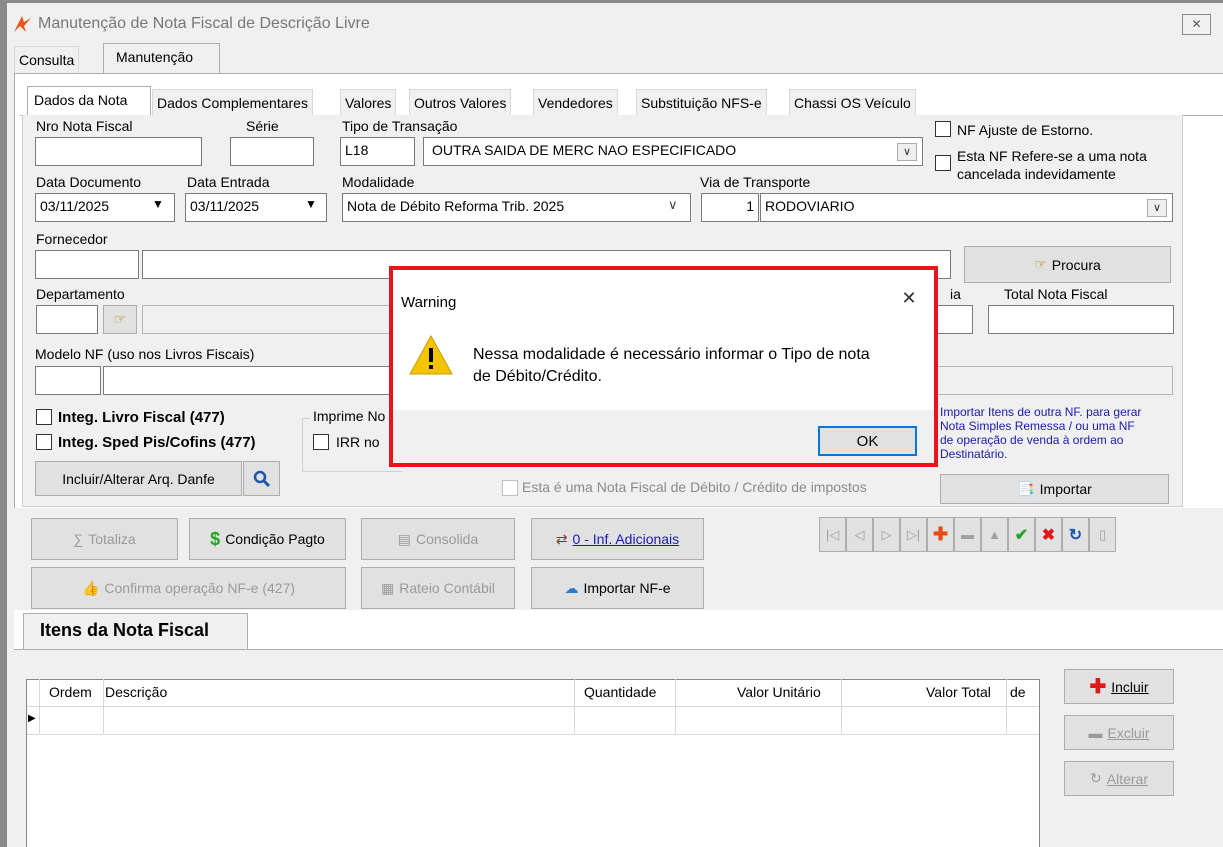 This screenshot has height=847, width=1223. What do you see at coordinates (253, 380) in the screenshot?
I see `modelo-nf-desc-input` at bounding box center [253, 380].